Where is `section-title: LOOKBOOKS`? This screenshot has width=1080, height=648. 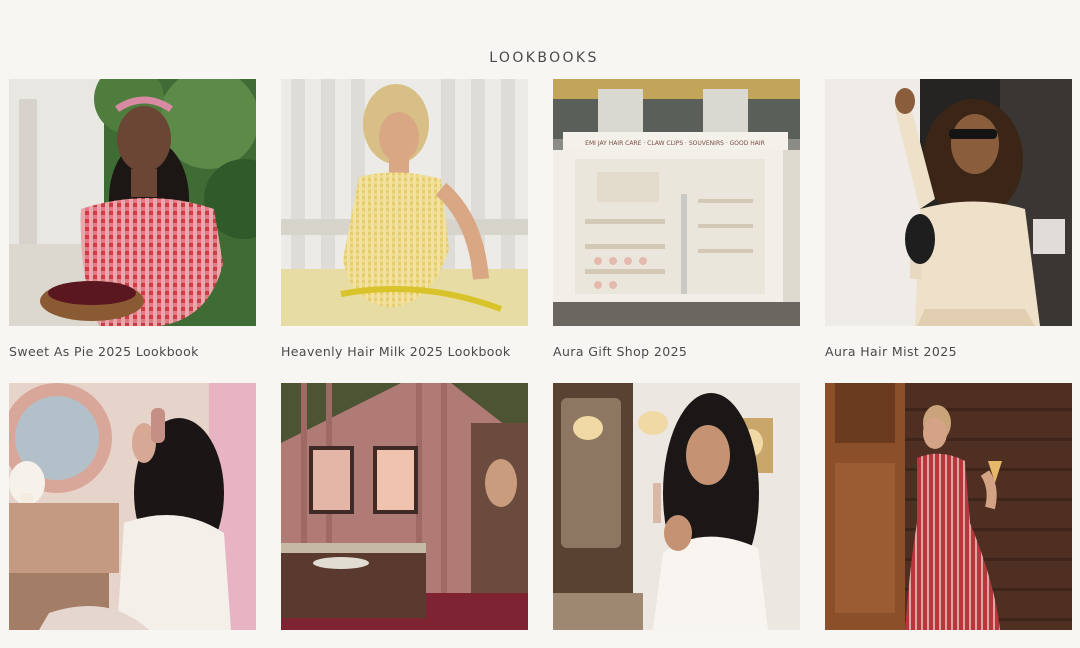 section-title: LOOKBOOKS is located at coordinates (544, 57).